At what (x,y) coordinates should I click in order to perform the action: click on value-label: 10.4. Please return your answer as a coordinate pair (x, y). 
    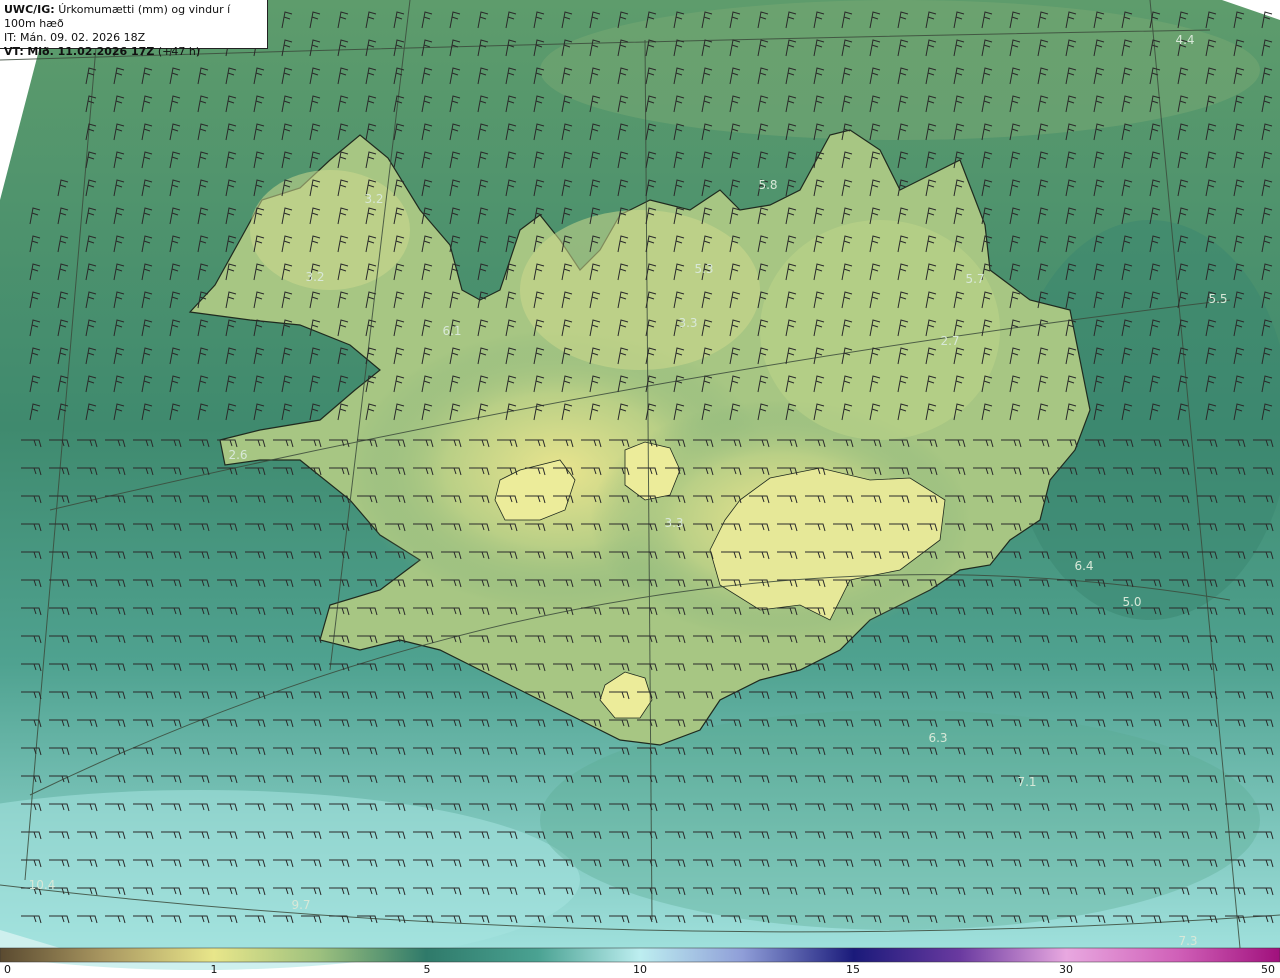
    Looking at the image, I should click on (42, 885).